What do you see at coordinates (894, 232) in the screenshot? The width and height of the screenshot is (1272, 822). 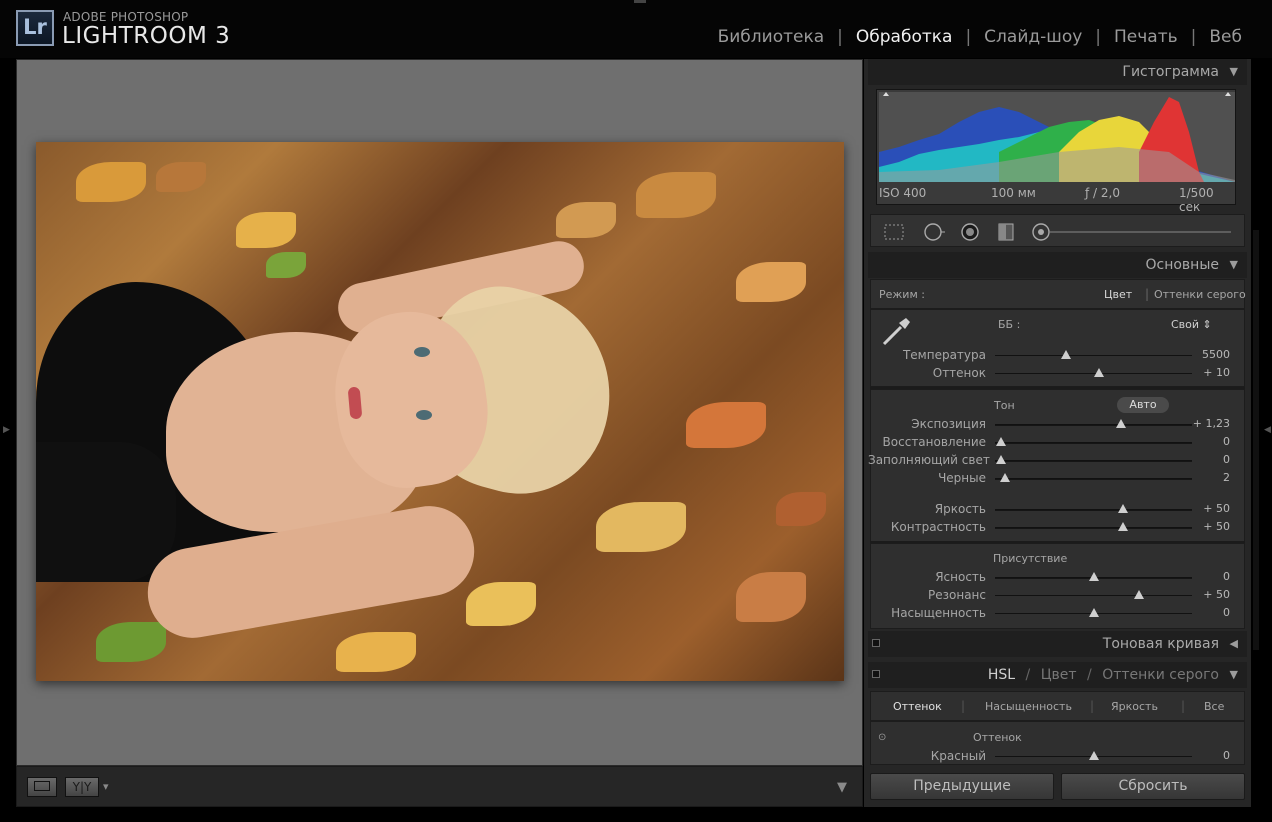 I see `crop-tool-icon` at bounding box center [894, 232].